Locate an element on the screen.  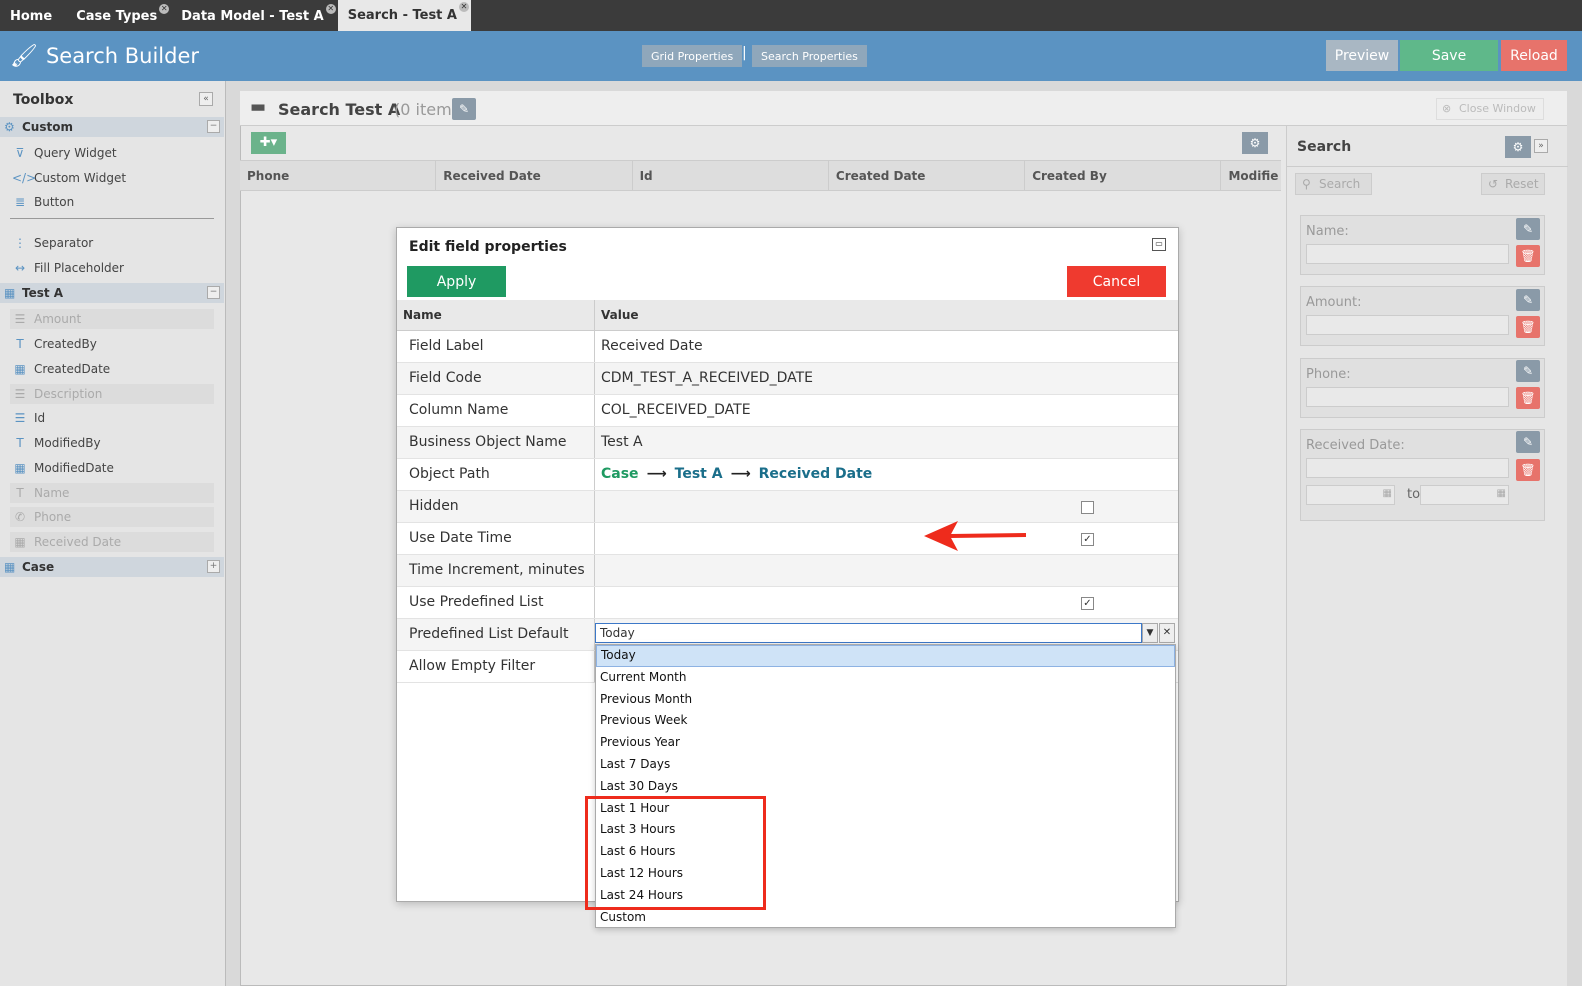
search-settings-icon: ⚙ is located at coordinates (1518, 147).